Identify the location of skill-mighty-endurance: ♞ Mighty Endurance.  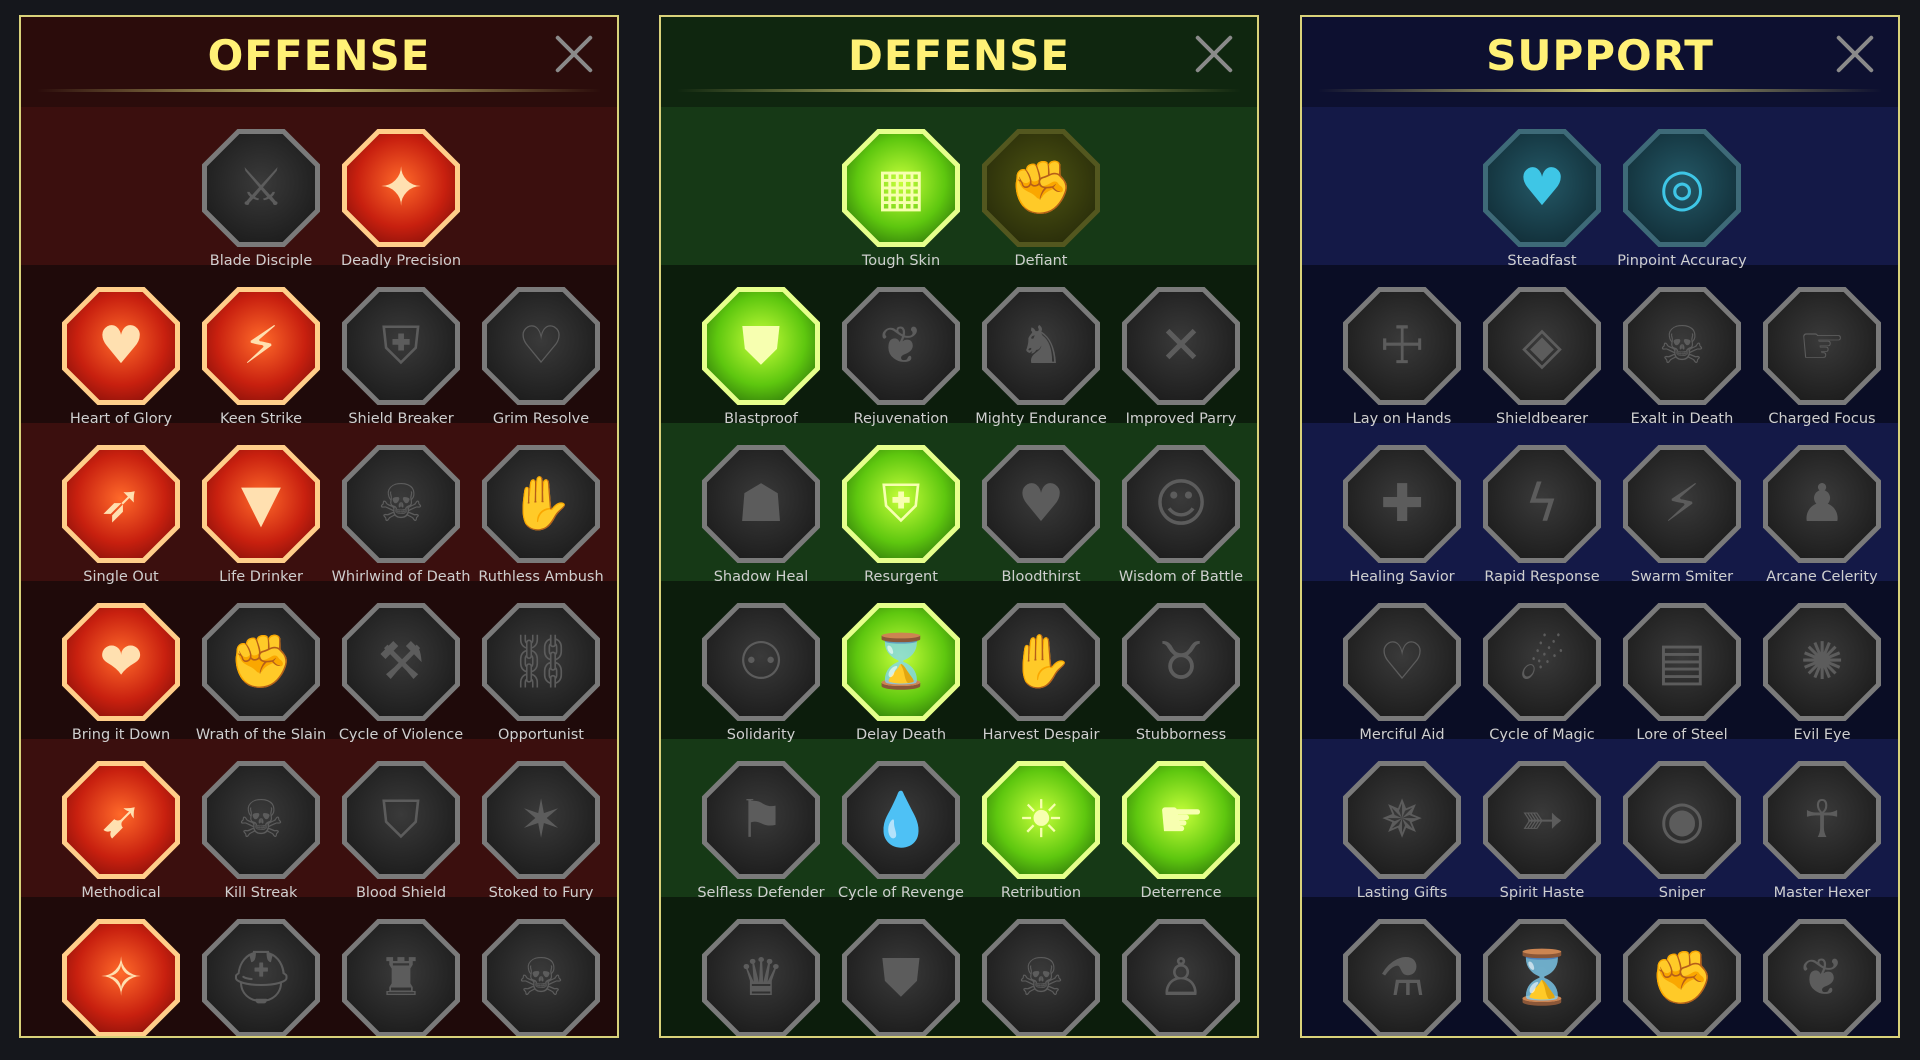
(1041, 362).